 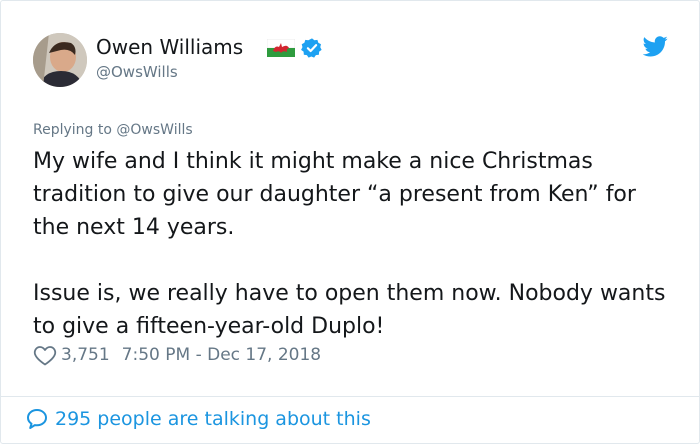 I want to click on twitter-bird-icon, so click(x=655, y=46).